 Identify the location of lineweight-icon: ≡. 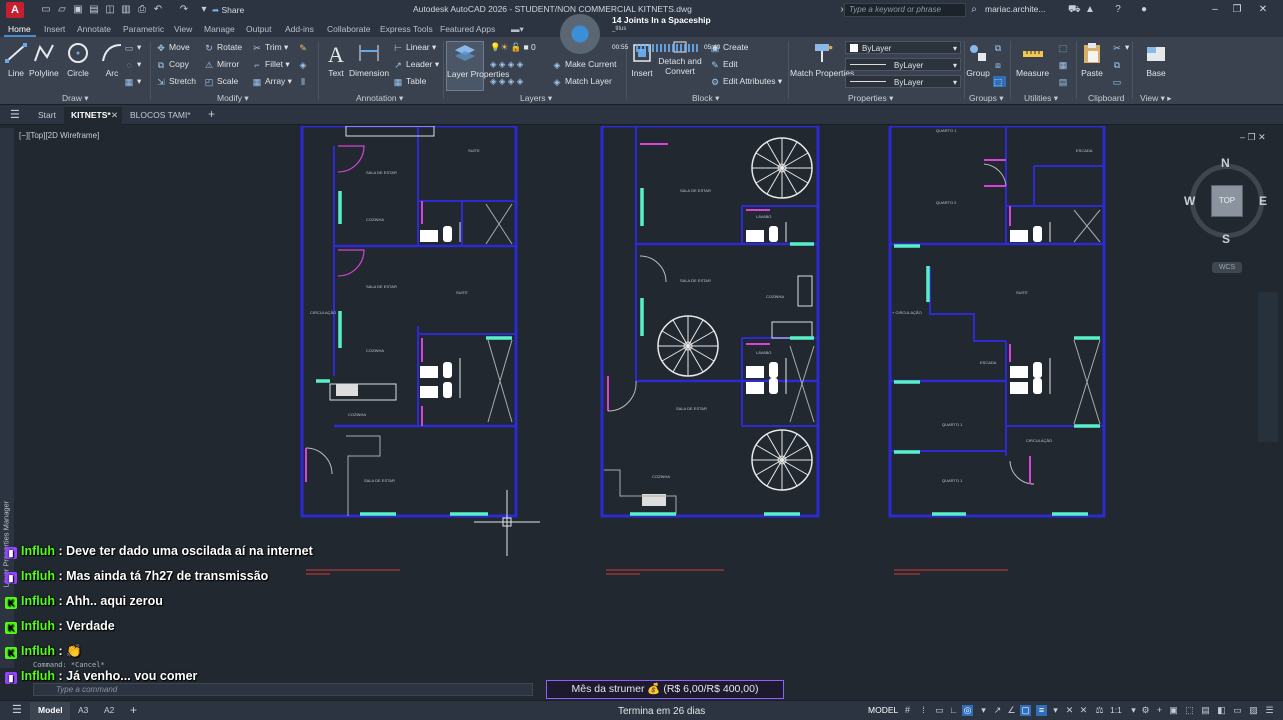
(1041, 710).